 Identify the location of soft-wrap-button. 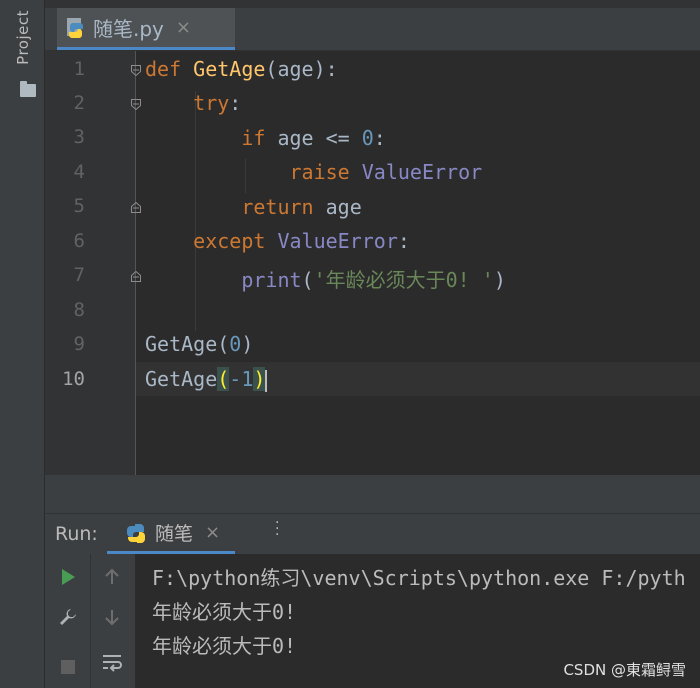
(112, 663).